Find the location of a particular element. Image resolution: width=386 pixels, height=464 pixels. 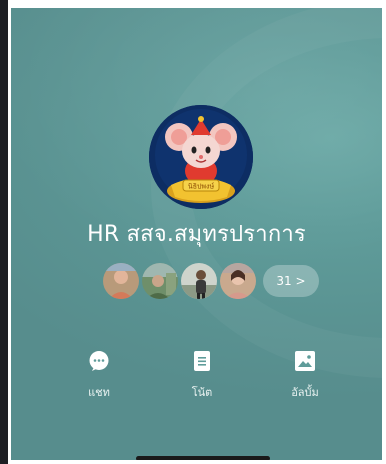

group-name: HR สสจ.สมุทรปราการ is located at coordinates (196, 234).